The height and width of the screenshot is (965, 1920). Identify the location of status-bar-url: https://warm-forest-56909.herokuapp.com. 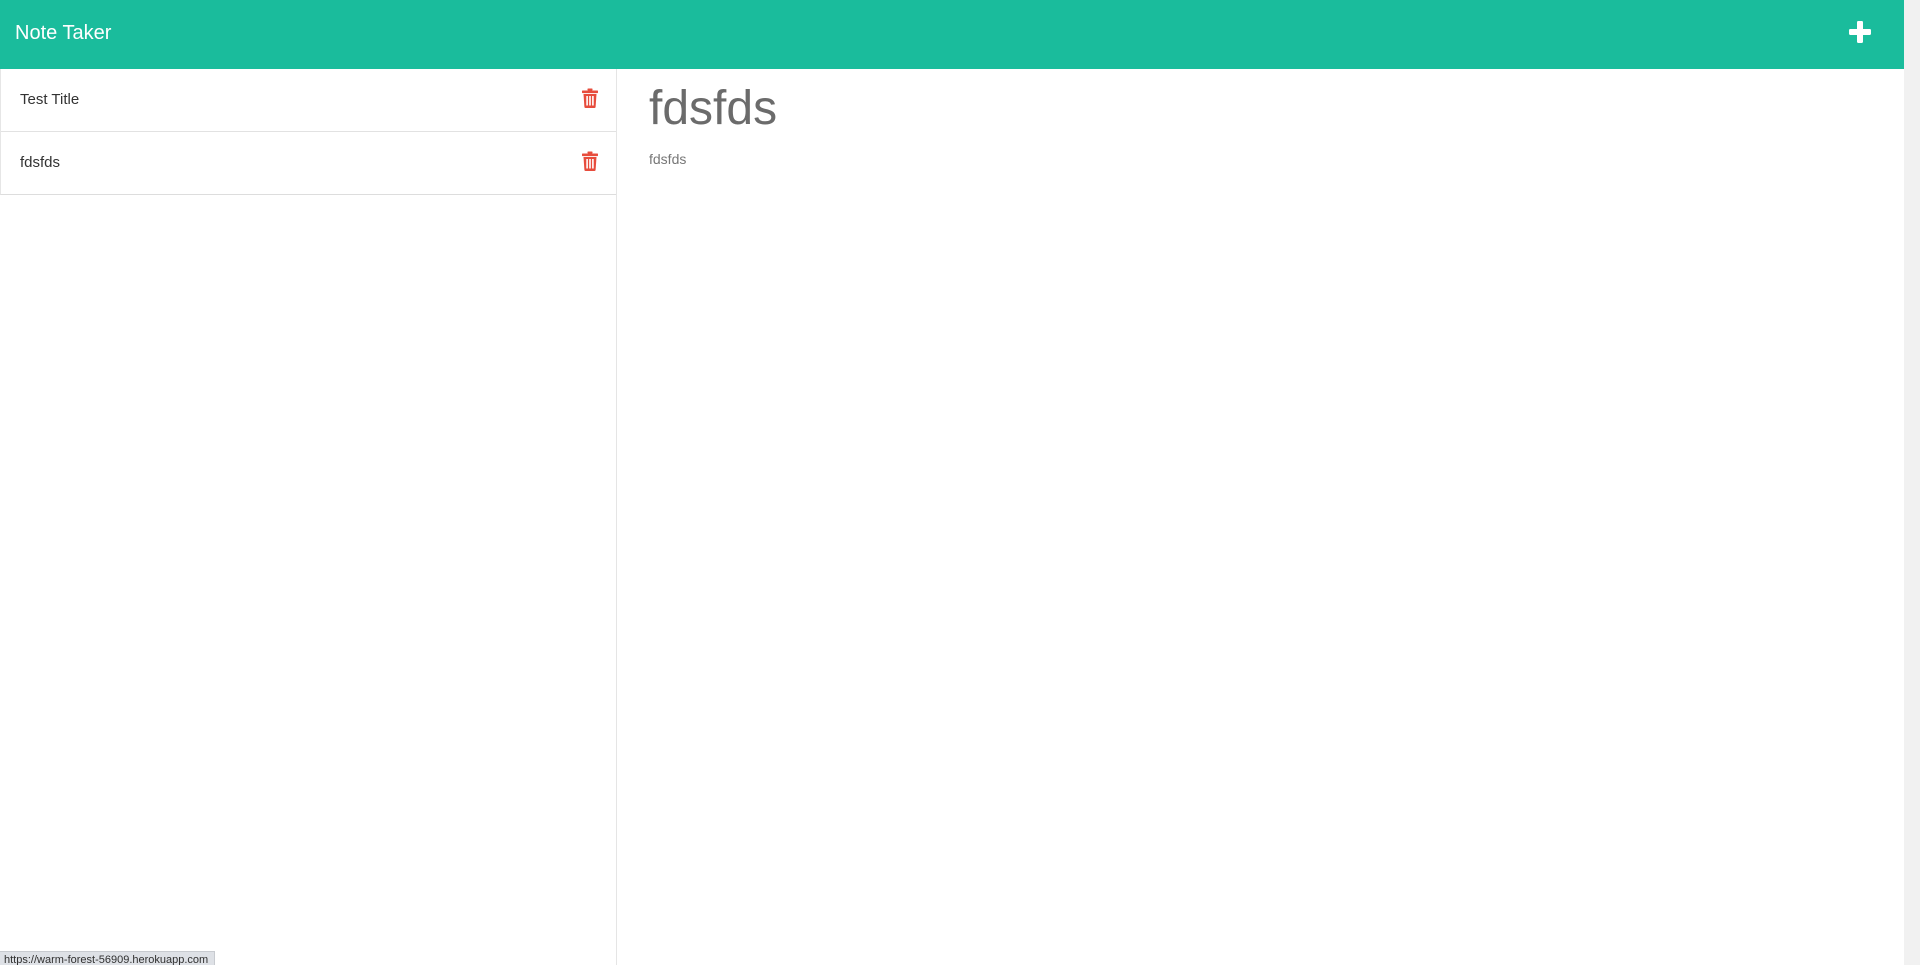
(108, 958).